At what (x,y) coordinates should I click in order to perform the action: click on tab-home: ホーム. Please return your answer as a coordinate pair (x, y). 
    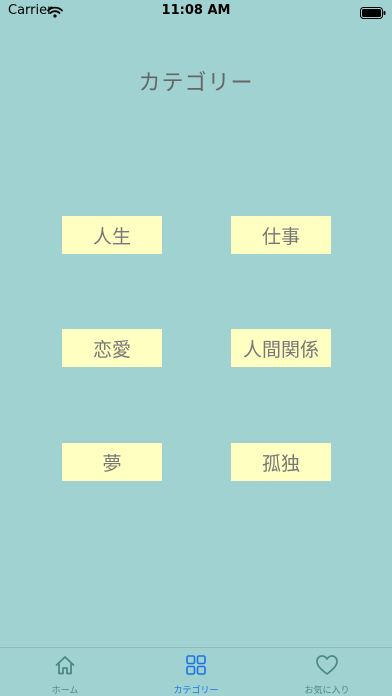
    Looking at the image, I should click on (65, 675).